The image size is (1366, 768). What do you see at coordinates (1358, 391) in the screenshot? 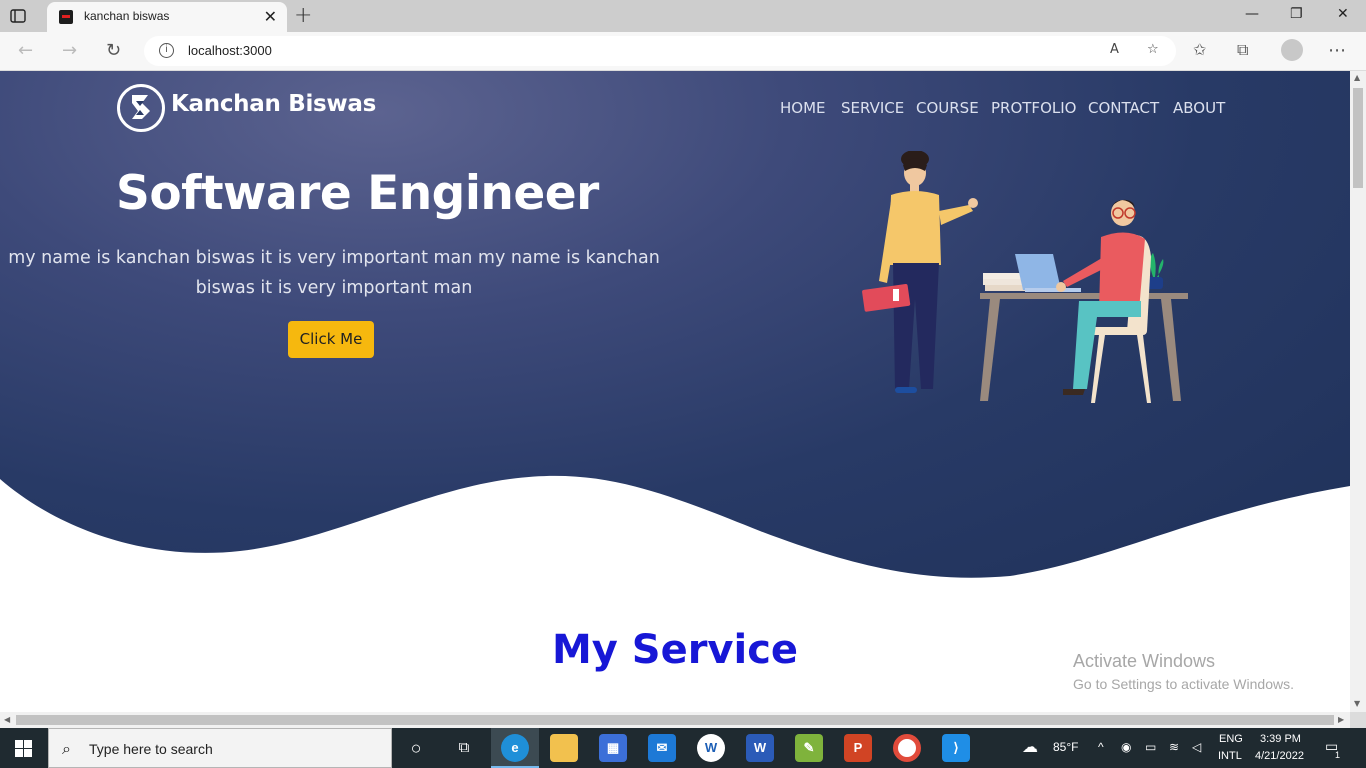
I see `vertical-scrollbar: ▲ ▼` at bounding box center [1358, 391].